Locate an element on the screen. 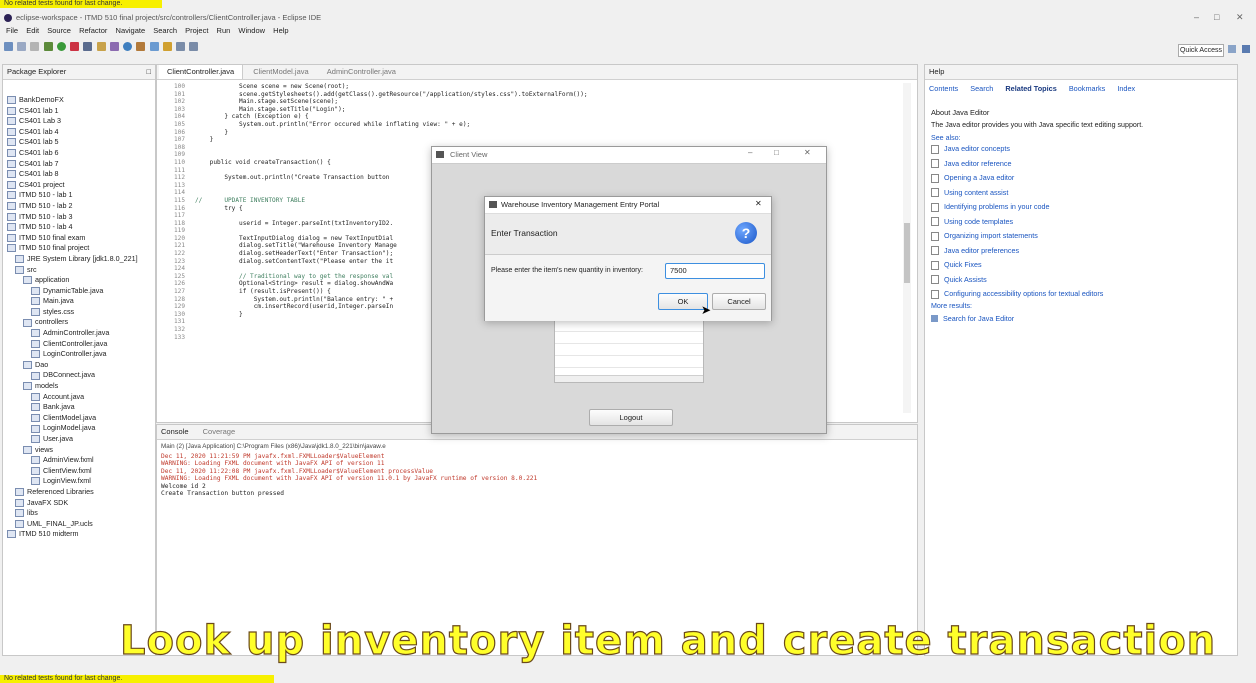 The height and width of the screenshot is (683, 1256). tree-item: JavaFX SDK is located at coordinates (80, 503).